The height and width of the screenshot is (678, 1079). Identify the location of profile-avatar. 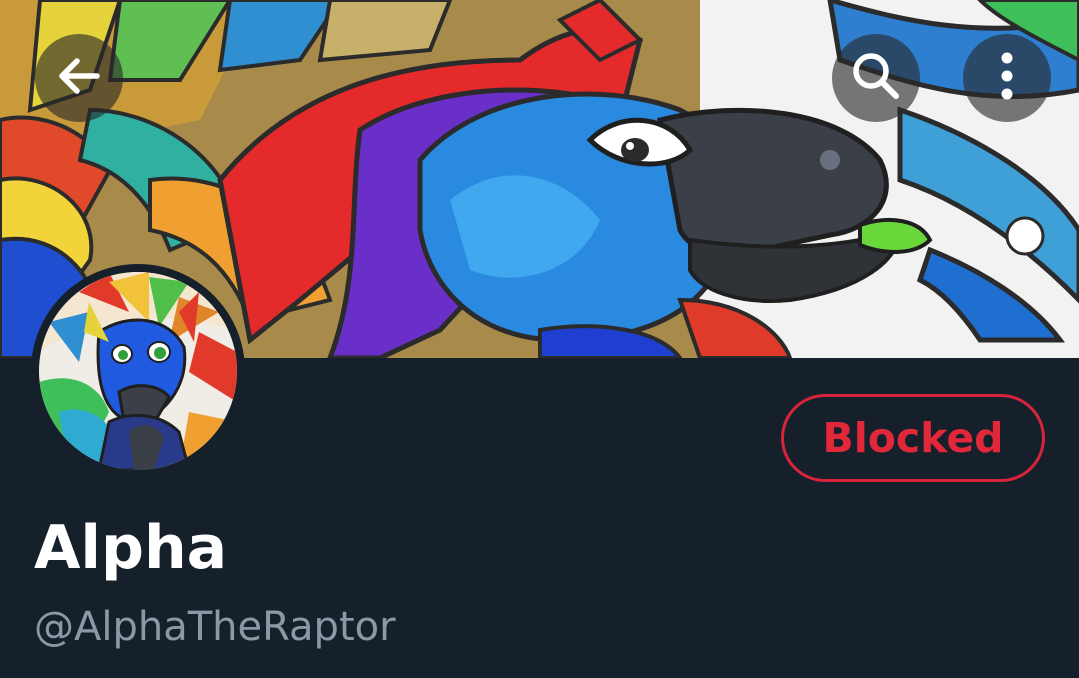
(138, 371).